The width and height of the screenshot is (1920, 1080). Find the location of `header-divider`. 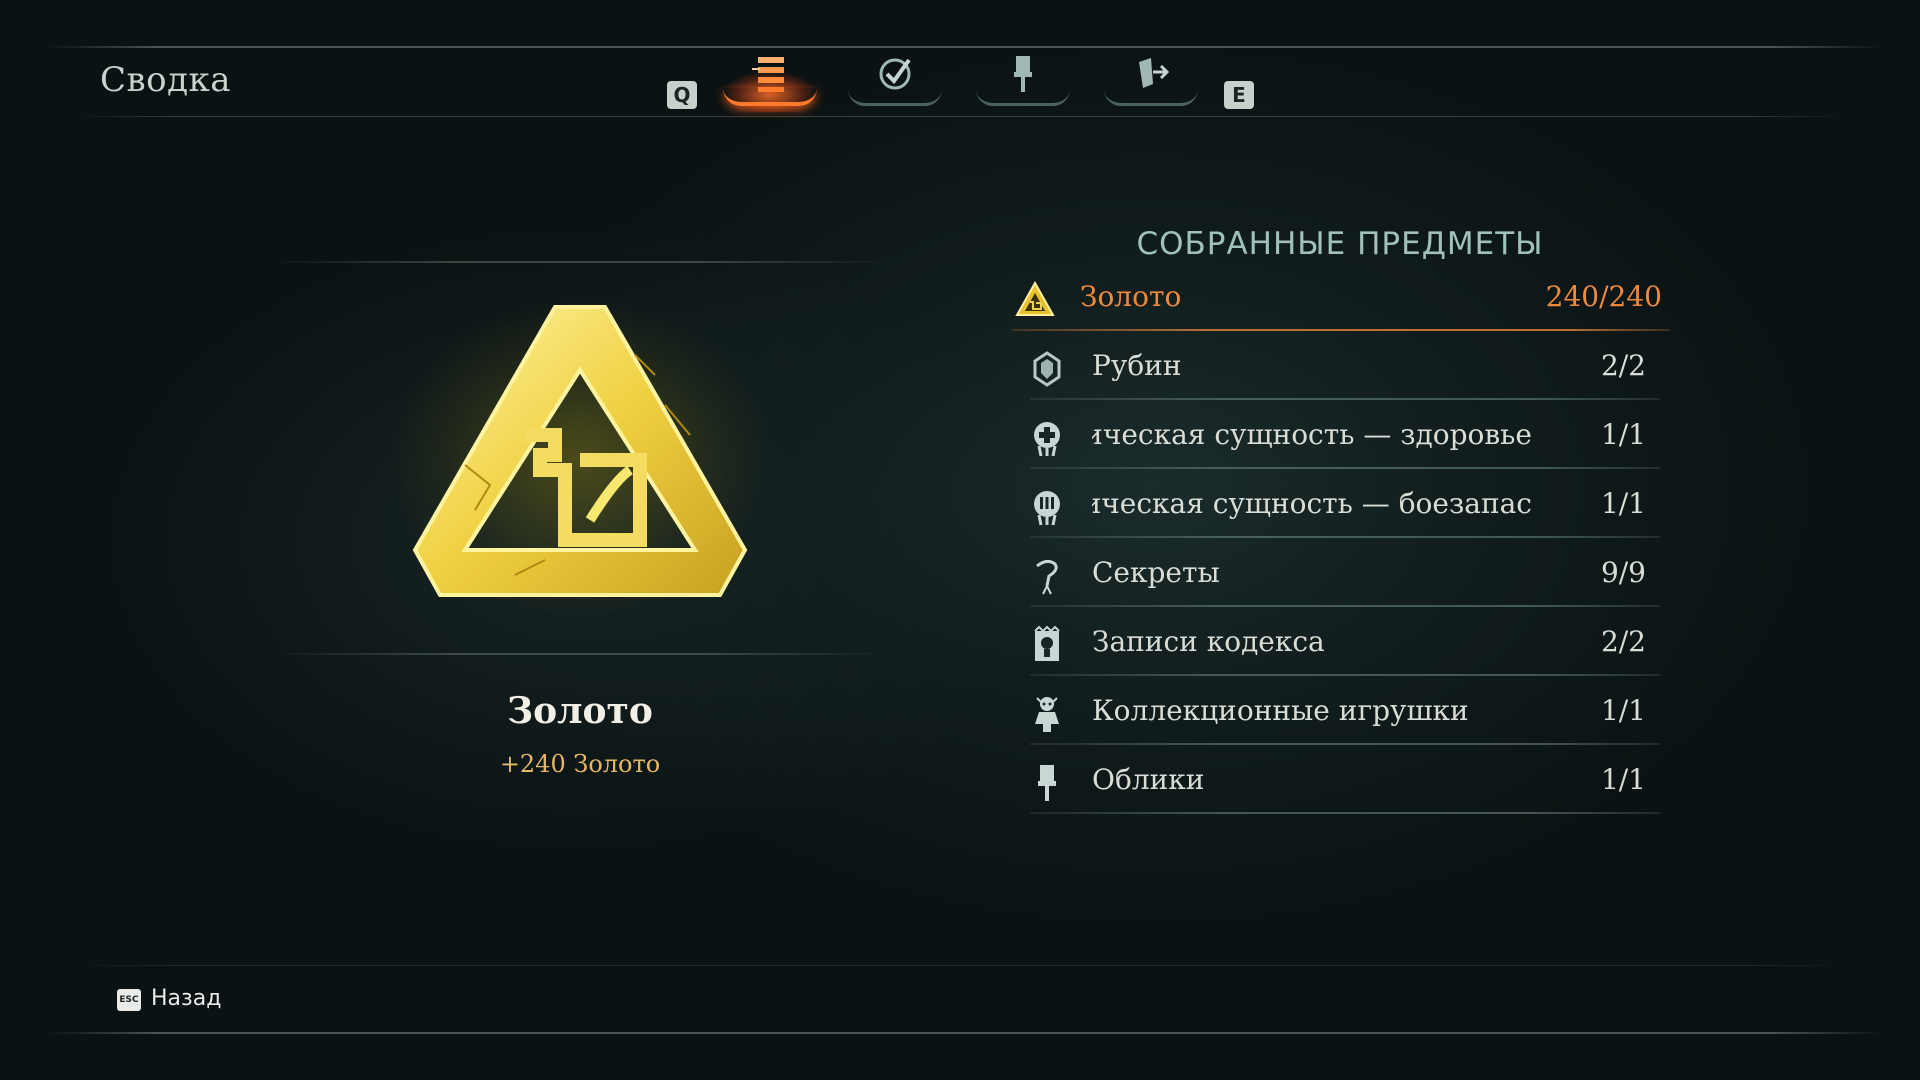

header-divider is located at coordinates (959, 116).